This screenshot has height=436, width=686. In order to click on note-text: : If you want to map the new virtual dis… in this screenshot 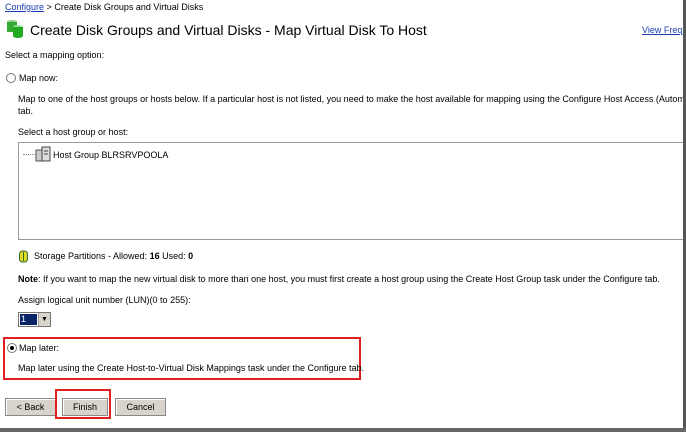, I will do `click(349, 279)`.